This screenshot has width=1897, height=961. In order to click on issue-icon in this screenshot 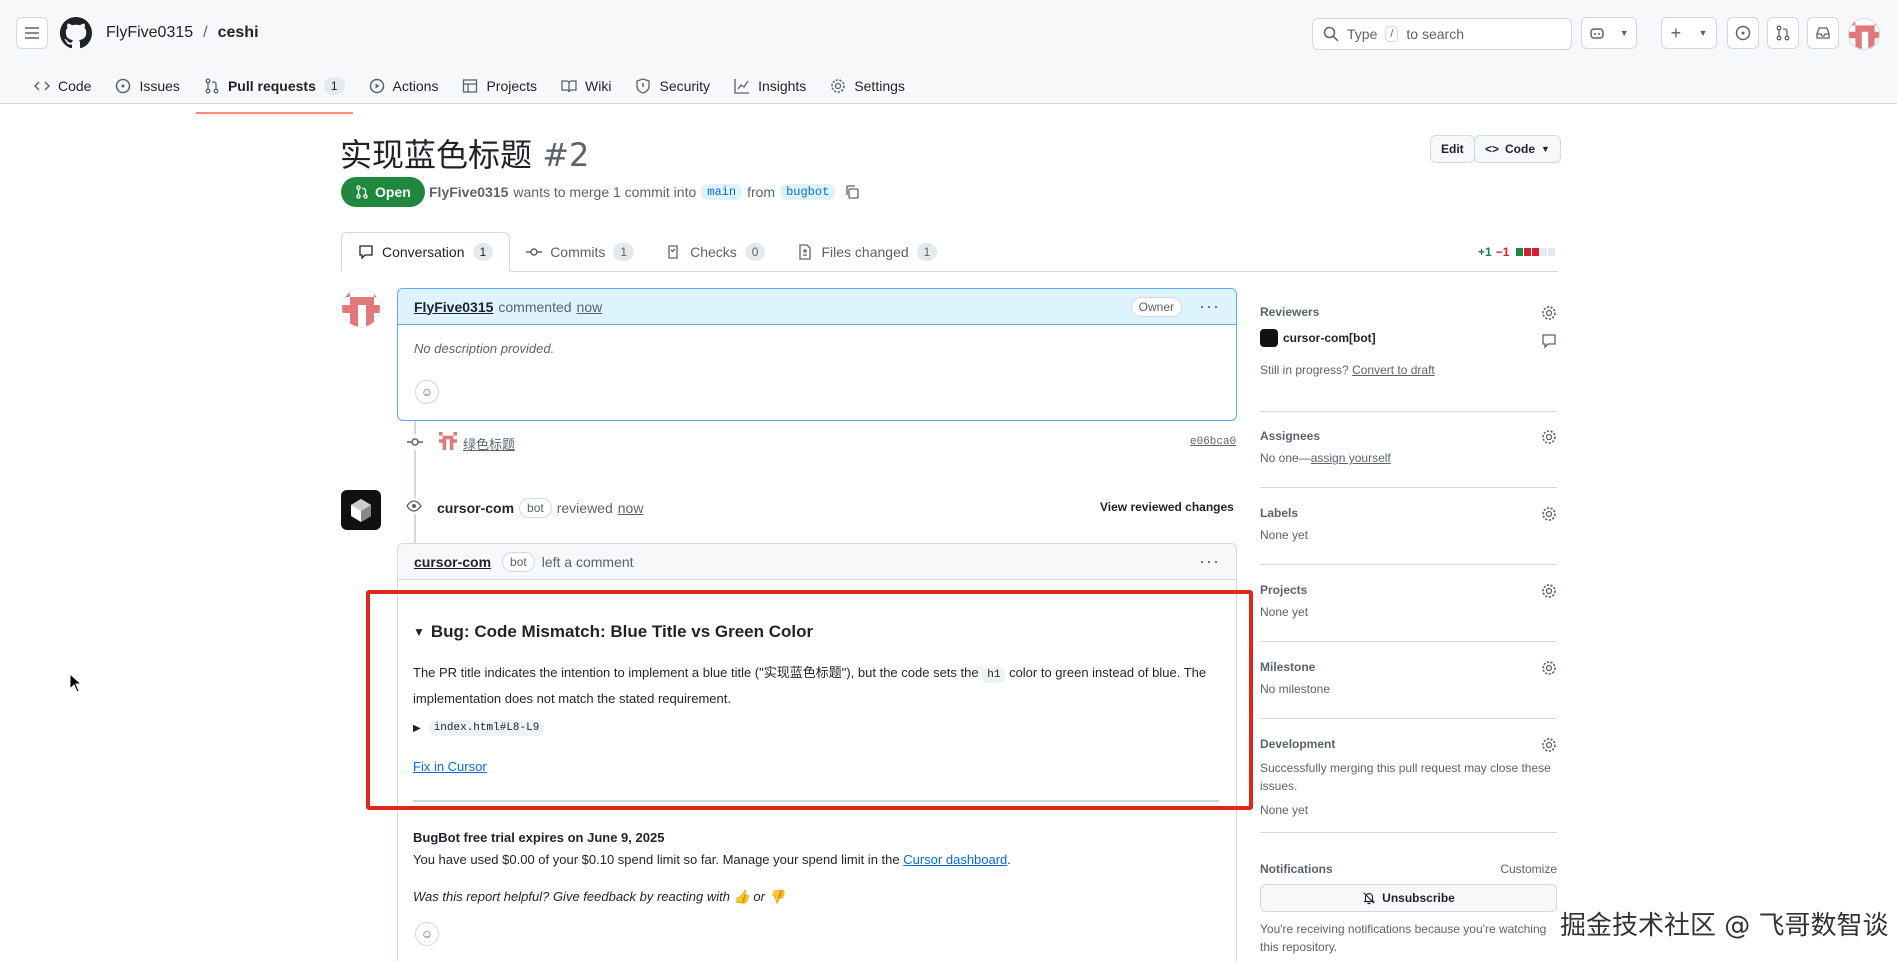, I will do `click(1743, 33)`.